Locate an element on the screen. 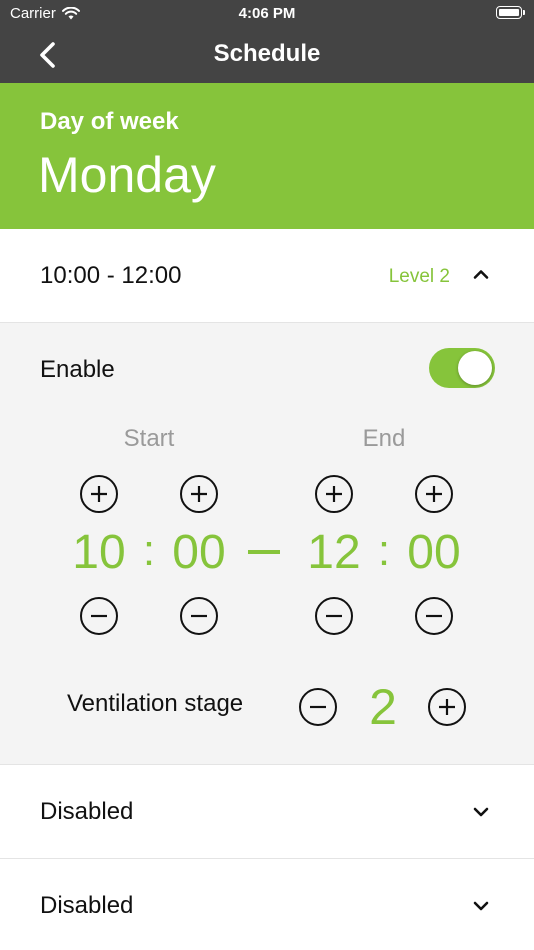  schedule-row-2-label: Disabled is located at coordinates (87, 811).